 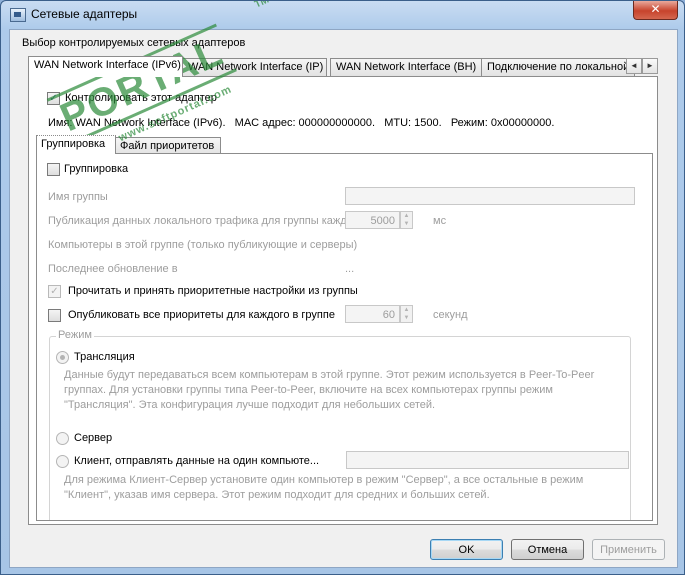 What do you see at coordinates (547, 549) in the screenshot?
I see `cancel-button: Отмена` at bounding box center [547, 549].